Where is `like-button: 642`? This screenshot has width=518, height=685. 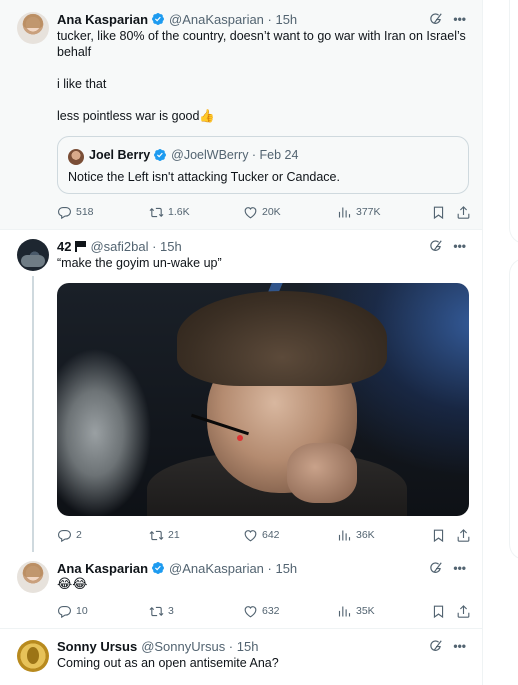 like-button: 642 is located at coordinates (261, 535).